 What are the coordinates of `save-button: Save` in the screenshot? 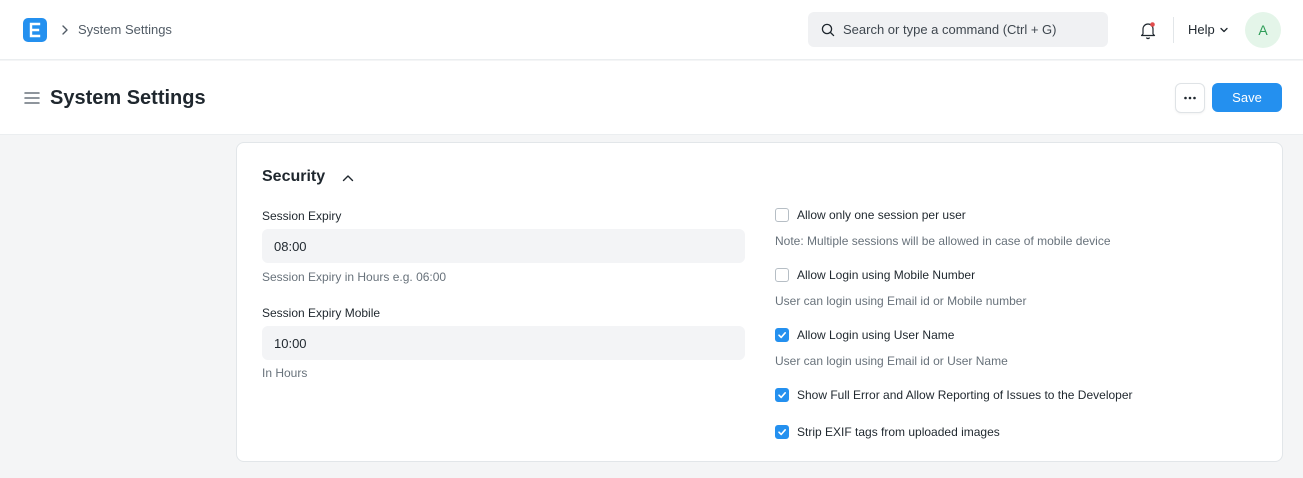 It's located at (1247, 97).